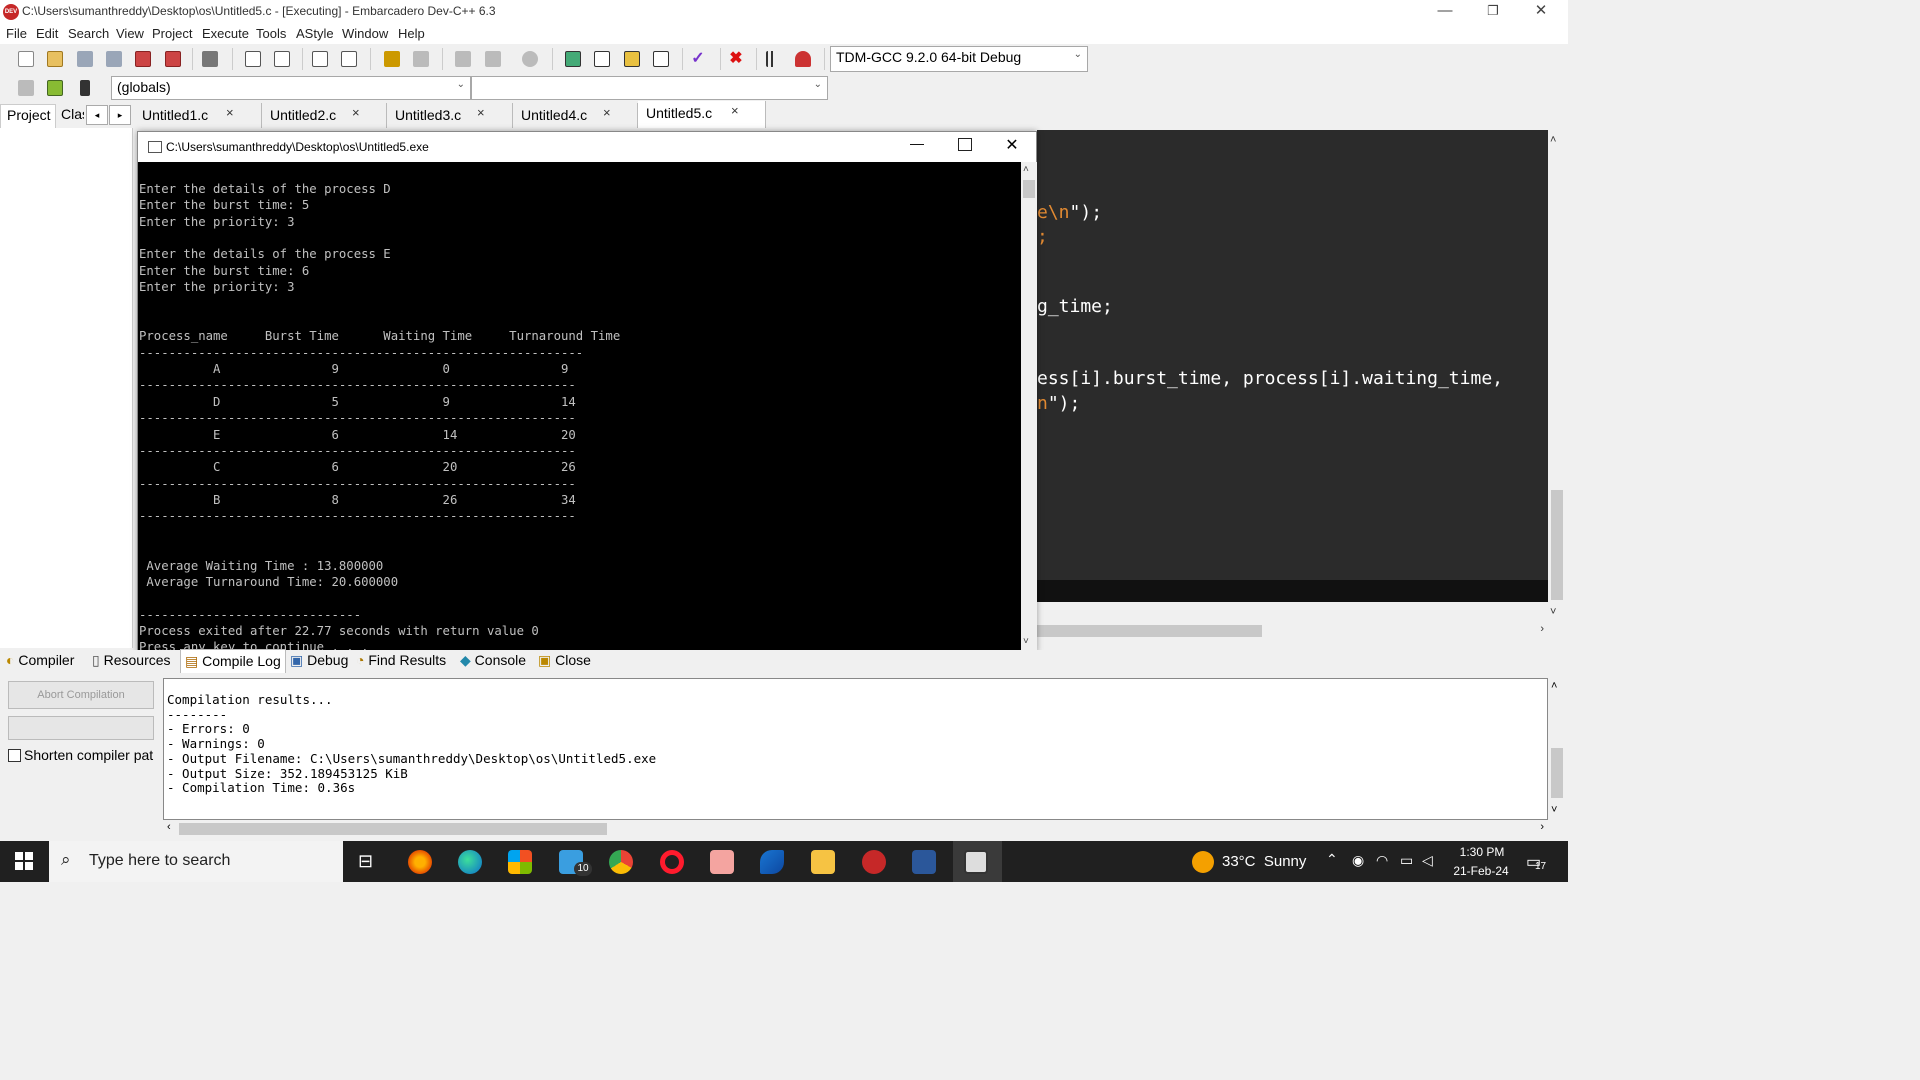  Describe the element at coordinates (40, 660) in the screenshot. I see `tab-compiler: ◐ Compiler` at that location.